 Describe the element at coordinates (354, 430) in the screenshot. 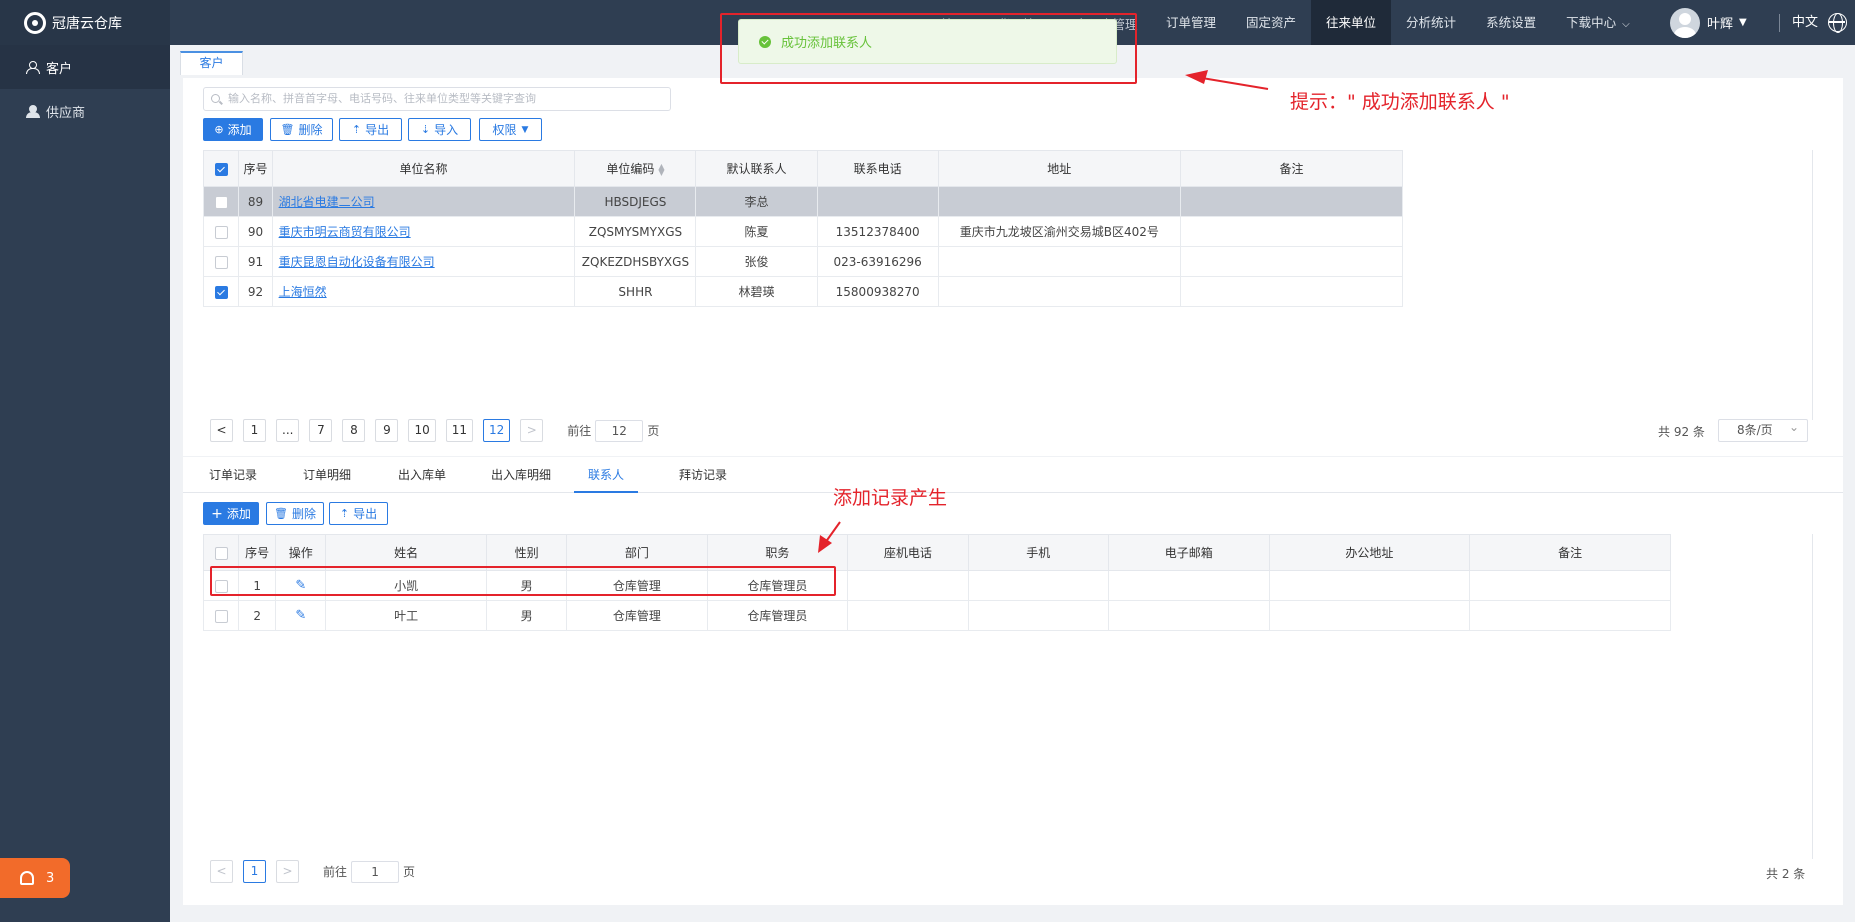

I see `page-button: 8` at that location.